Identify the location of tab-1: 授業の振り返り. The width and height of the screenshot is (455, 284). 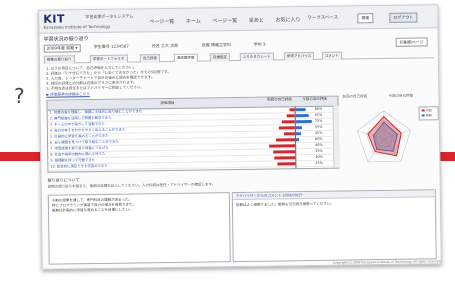
(59, 59).